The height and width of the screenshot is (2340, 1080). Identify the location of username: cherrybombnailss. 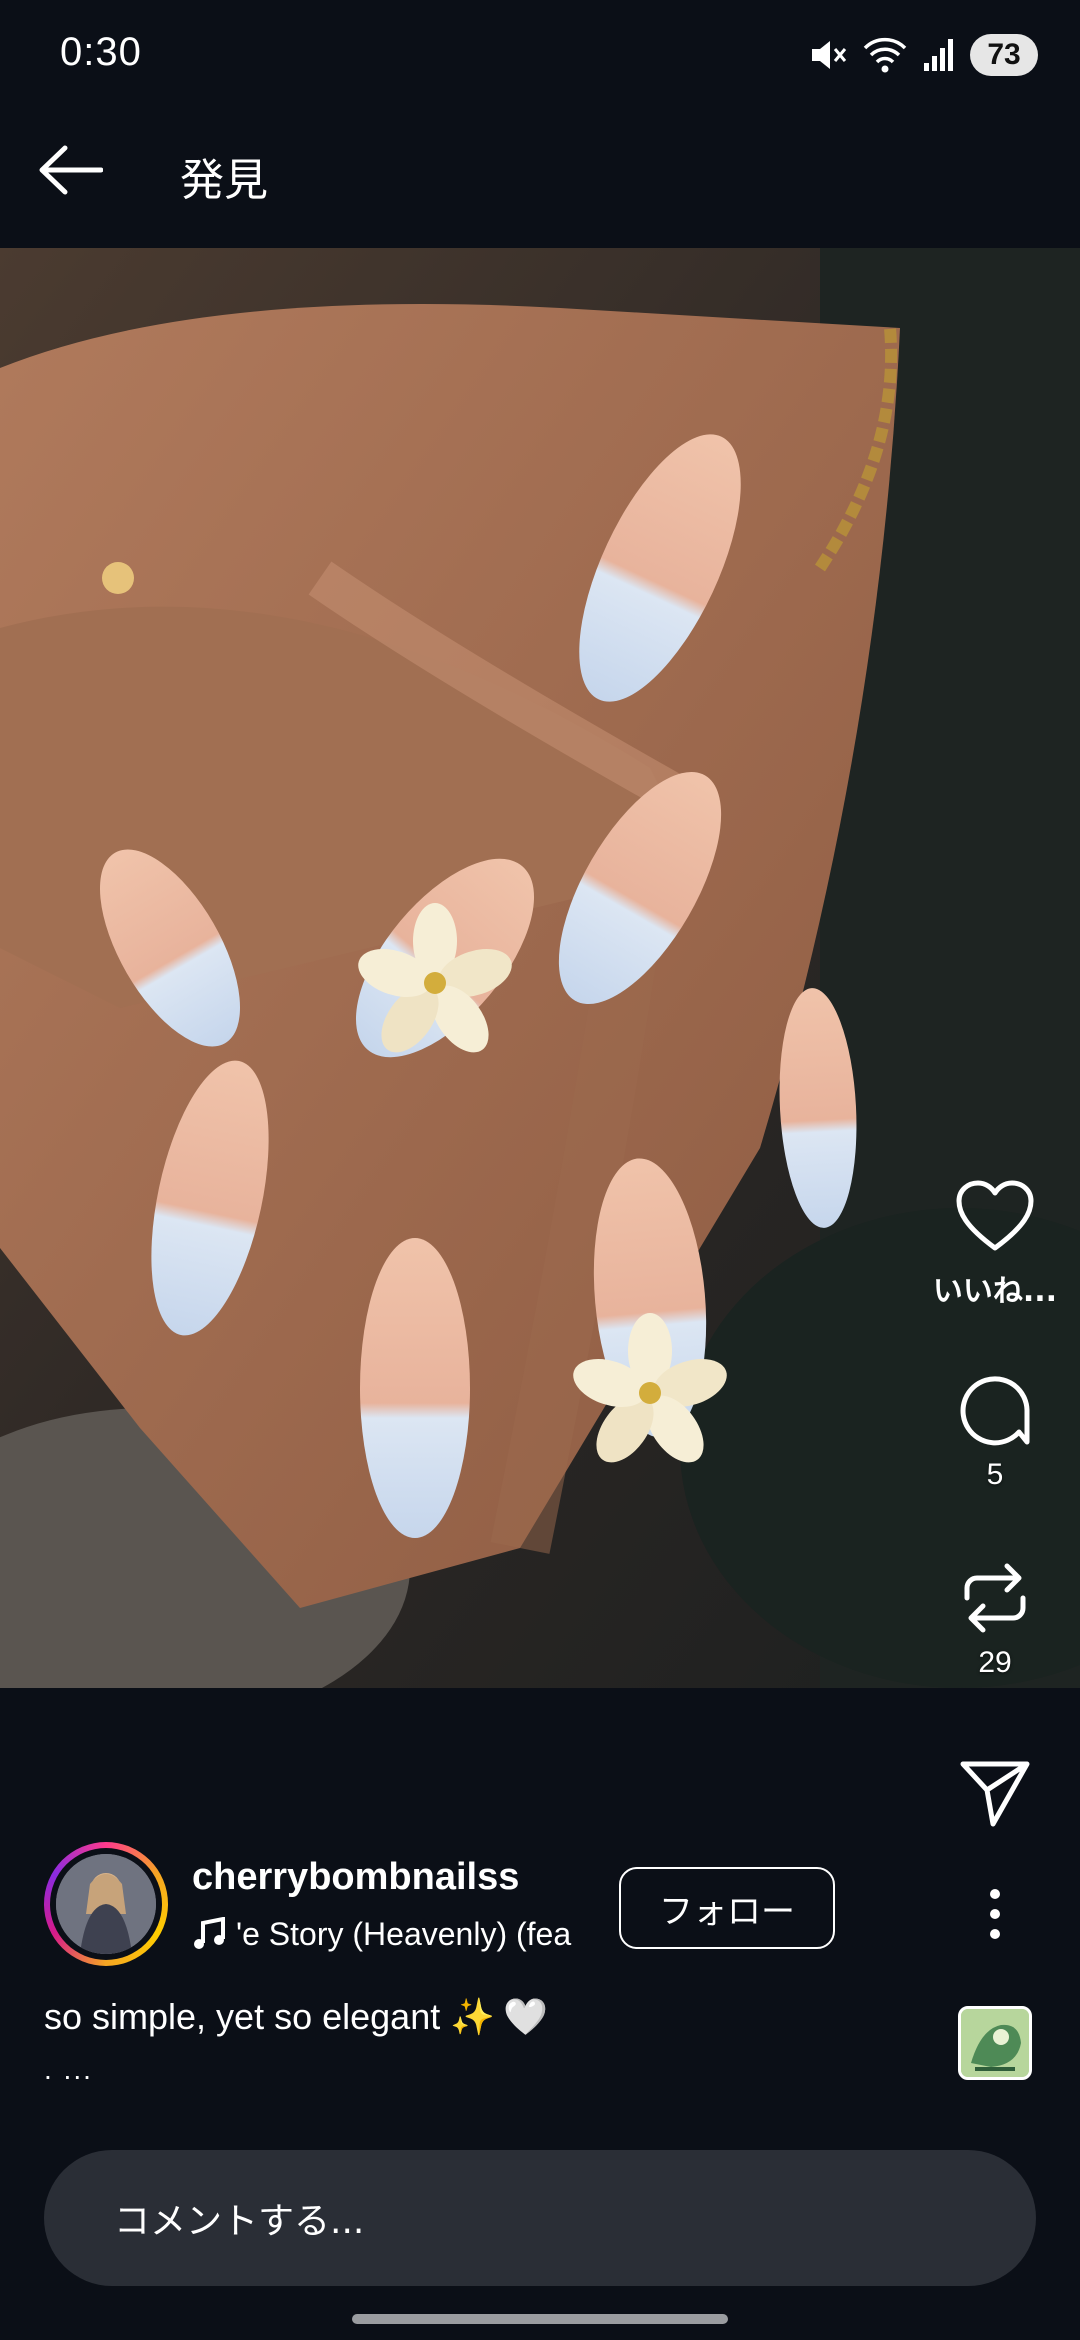
(355, 1877).